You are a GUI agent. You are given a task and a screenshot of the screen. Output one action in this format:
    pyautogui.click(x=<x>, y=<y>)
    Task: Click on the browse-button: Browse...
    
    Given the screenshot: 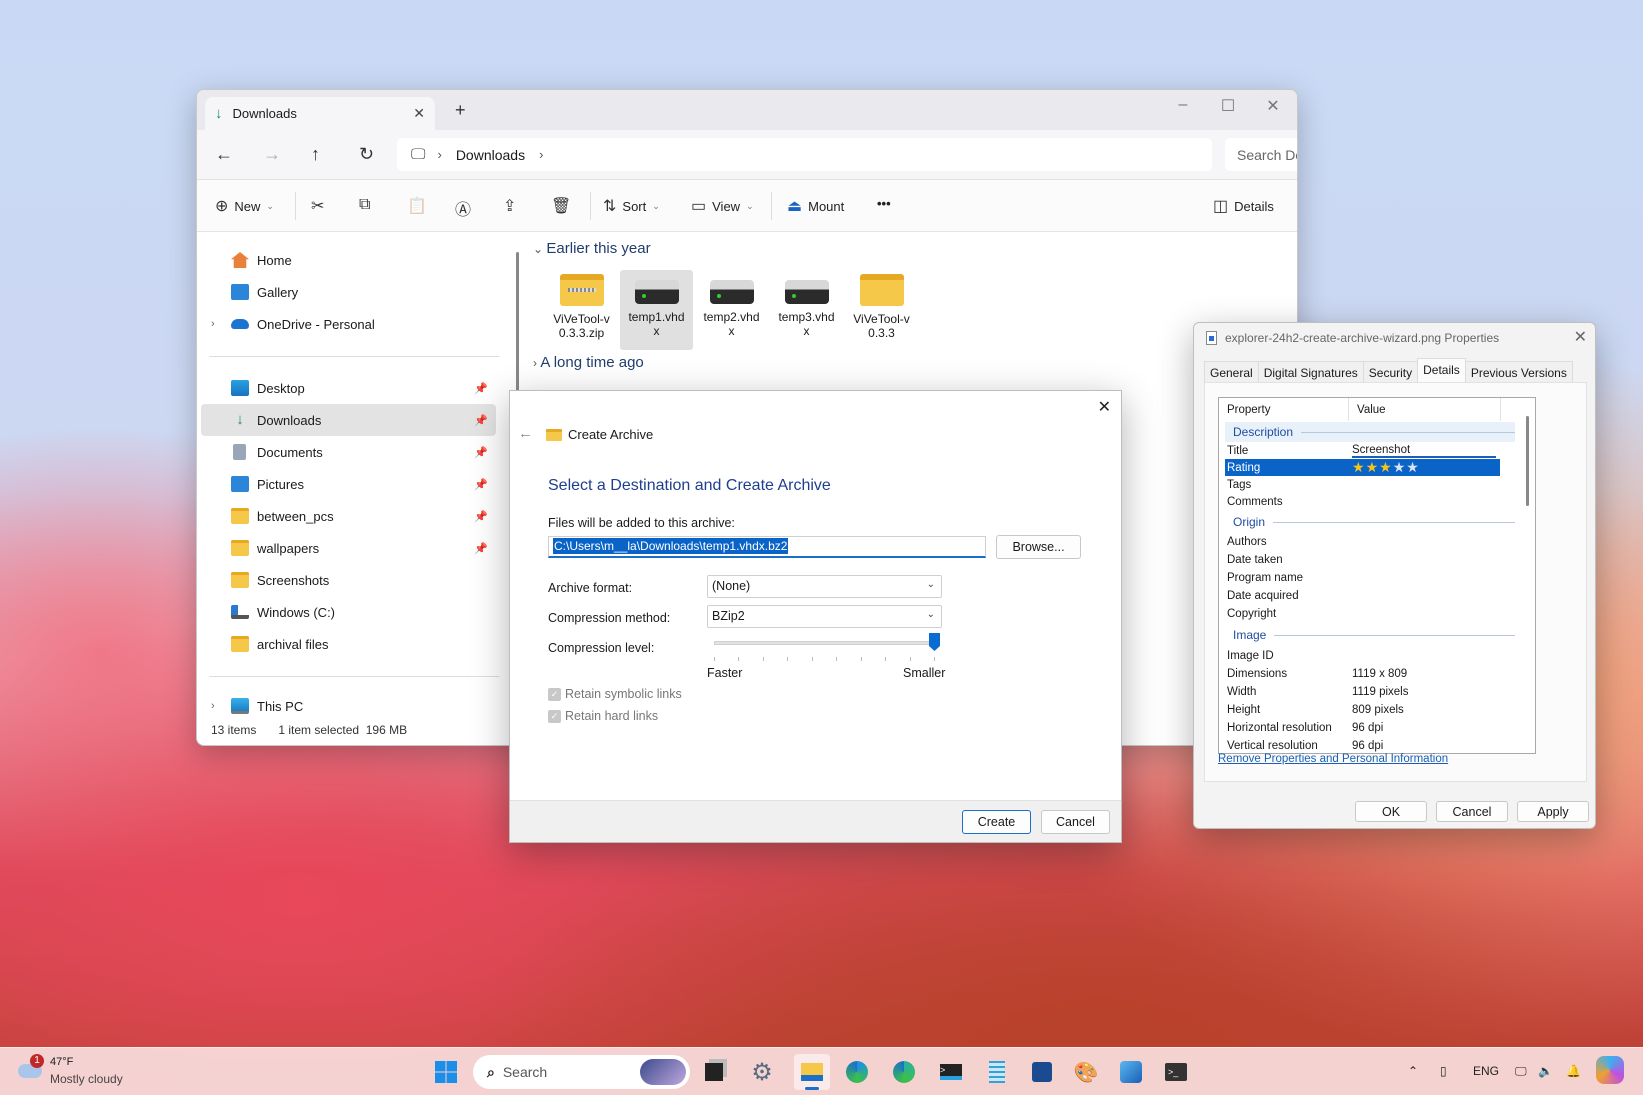 What is the action you would take?
    pyautogui.click(x=1038, y=547)
    